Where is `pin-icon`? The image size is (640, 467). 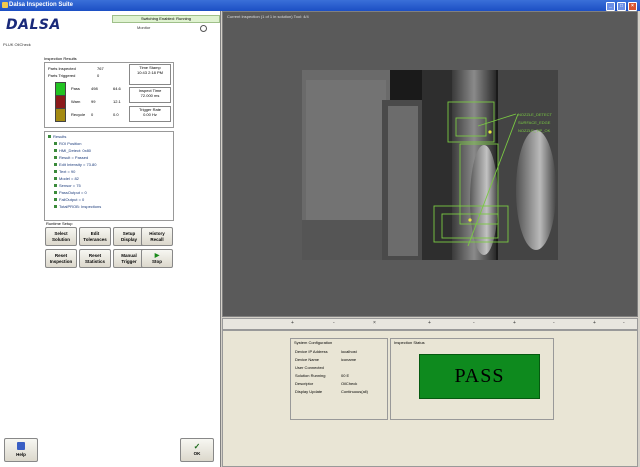
pin-icon is located at coordinates (203, 28).